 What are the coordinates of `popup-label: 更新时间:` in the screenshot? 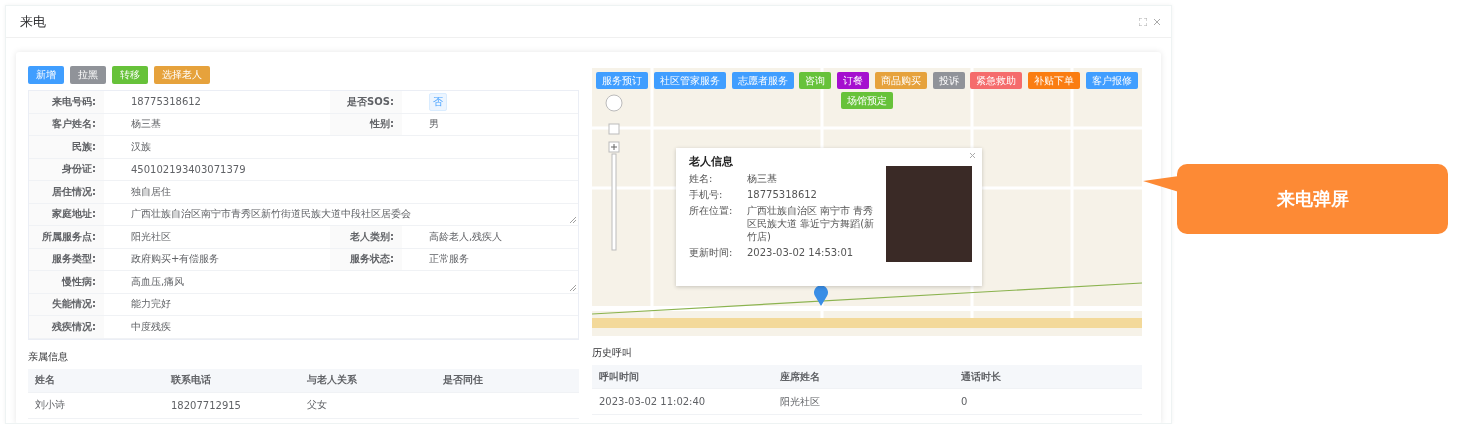 It's located at (711, 252).